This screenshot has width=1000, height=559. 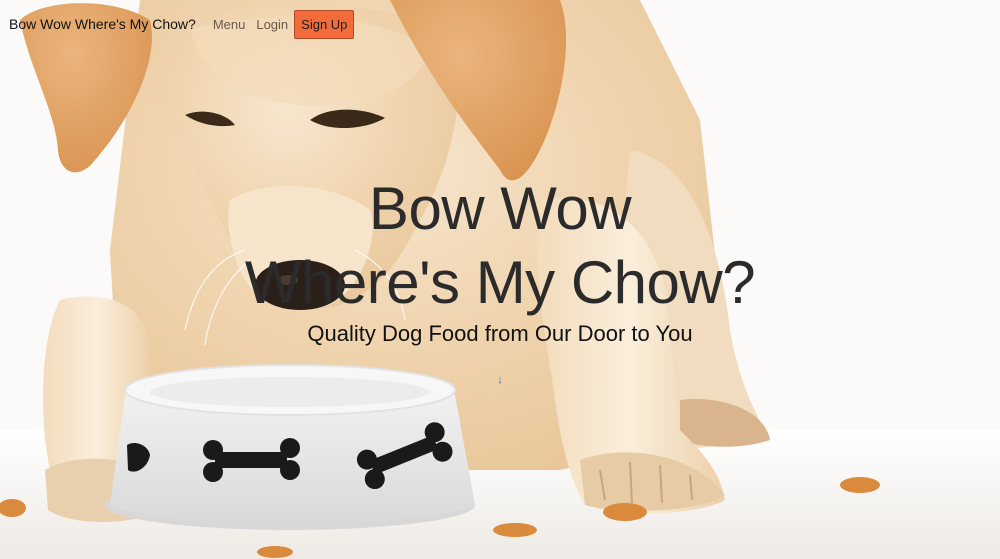 I want to click on nav-link-menu: Menu, so click(x=229, y=24).